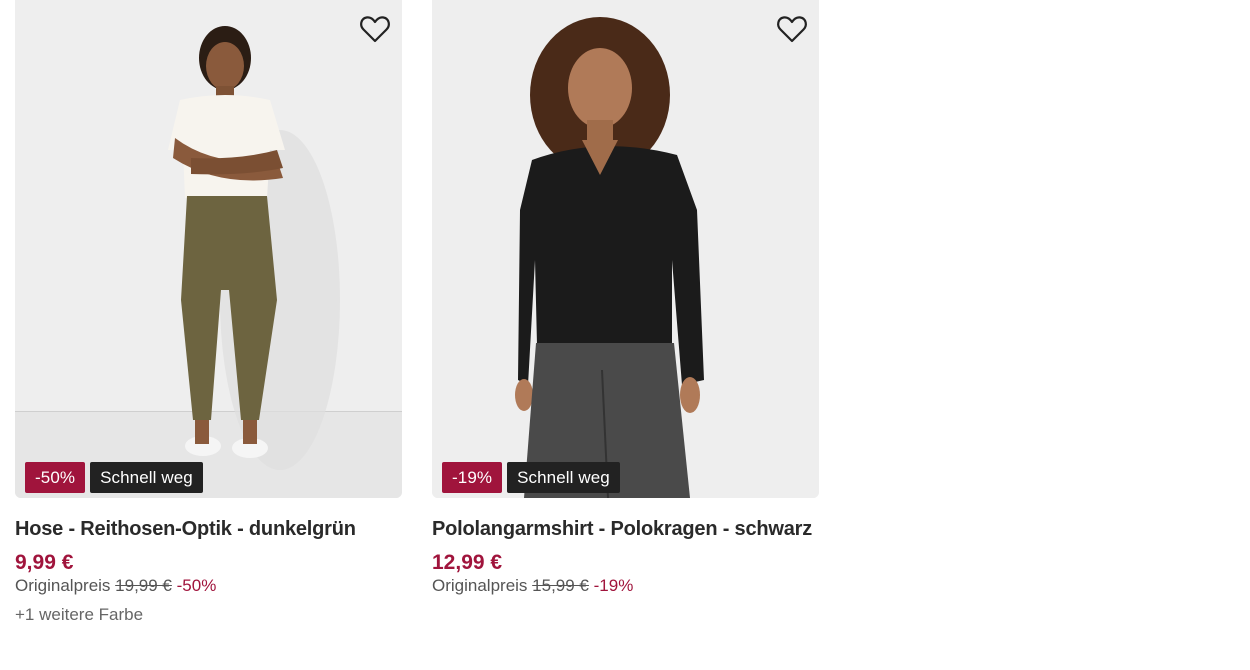  I want to click on badge-group: -50% Schnell weg, so click(114, 477).